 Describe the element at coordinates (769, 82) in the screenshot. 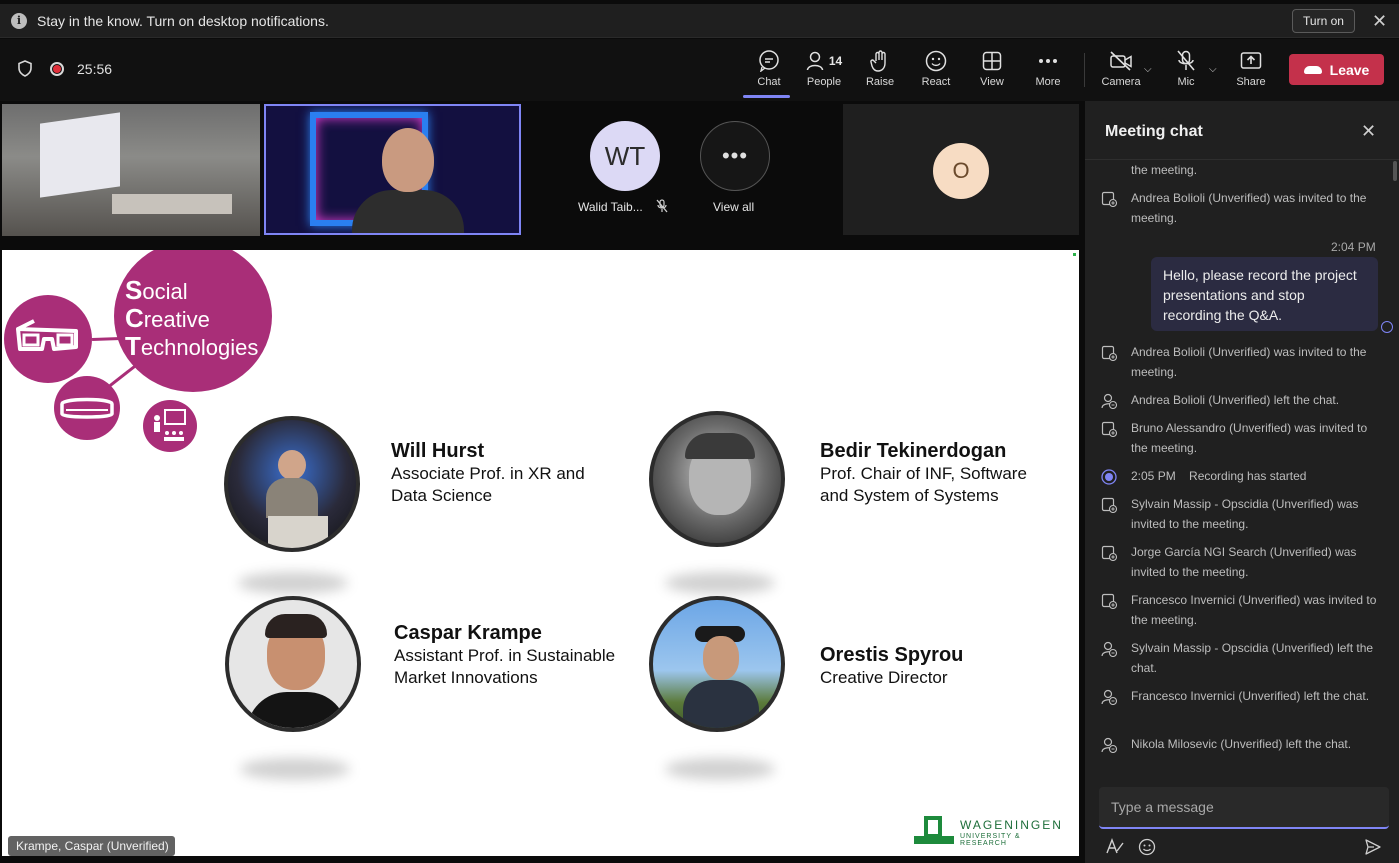

I see `chat-label: Chat` at that location.